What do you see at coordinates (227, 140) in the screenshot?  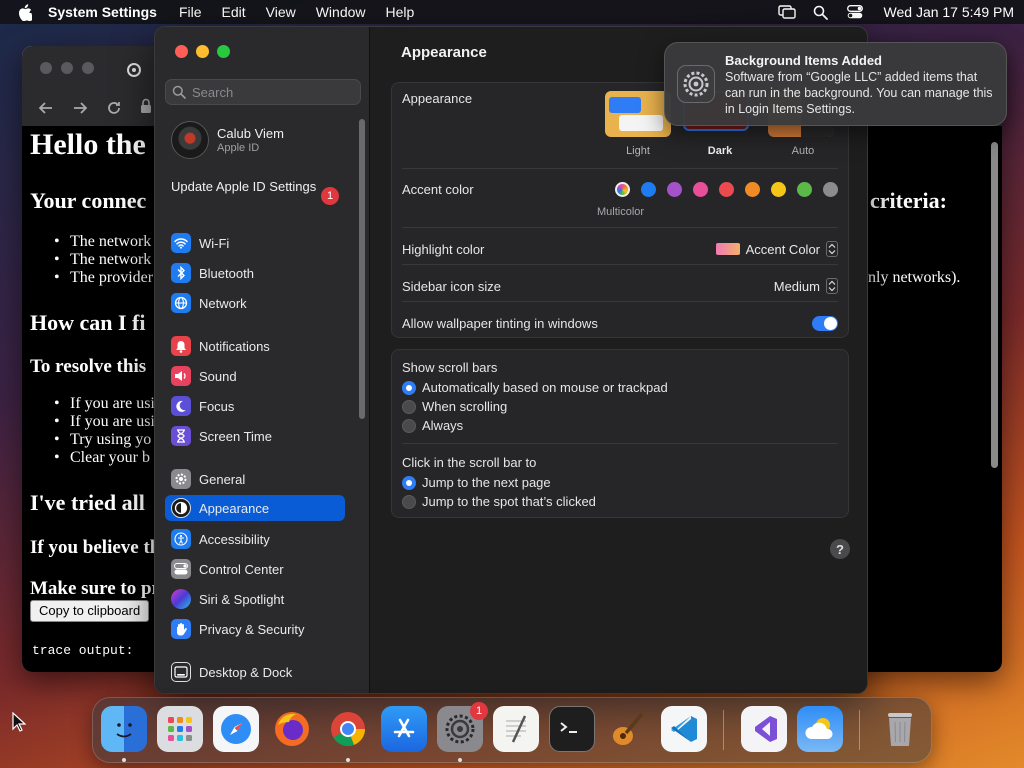 I see `apple-id-account: Calub Viem Apple ID` at bounding box center [227, 140].